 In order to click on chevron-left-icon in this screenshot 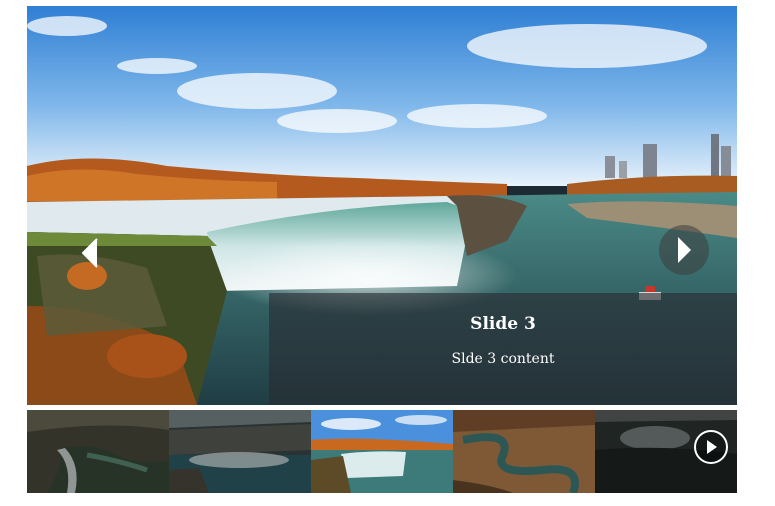, I will do `click(90, 253)`.